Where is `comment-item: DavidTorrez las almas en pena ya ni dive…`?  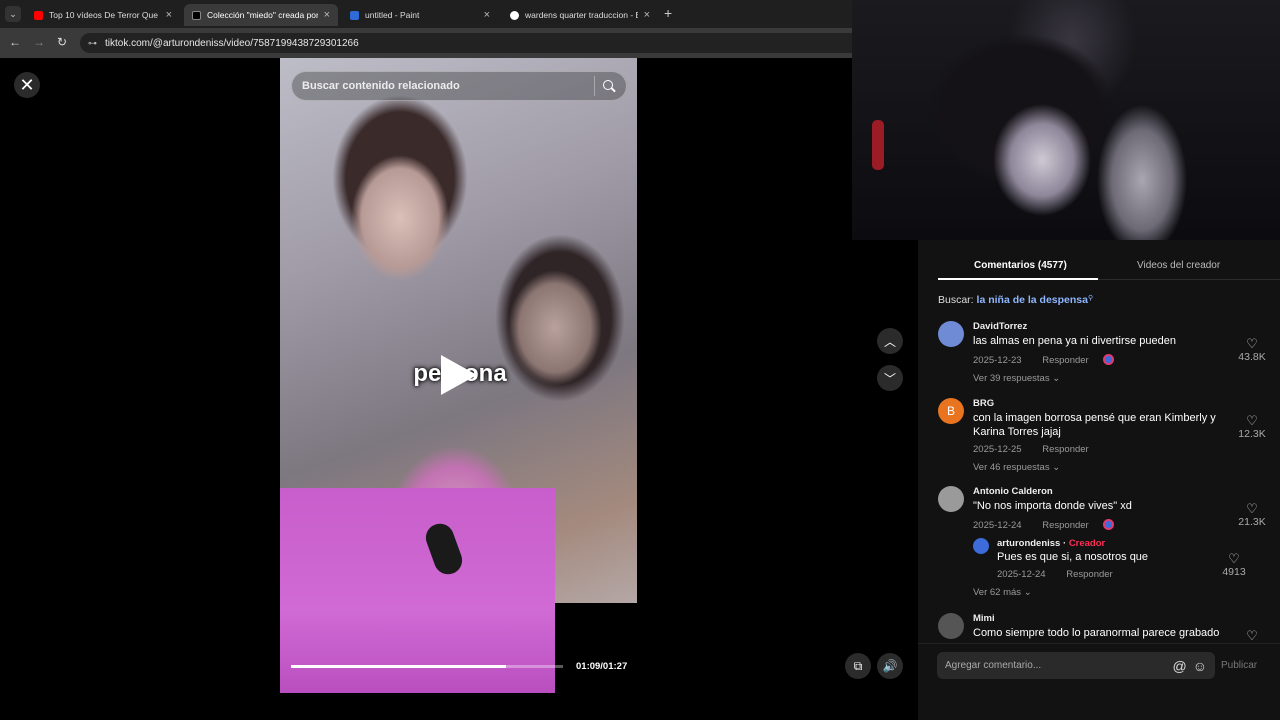
comment-item: DavidTorrez las almas en pena ya ni dive… is located at coordinates (1103, 356).